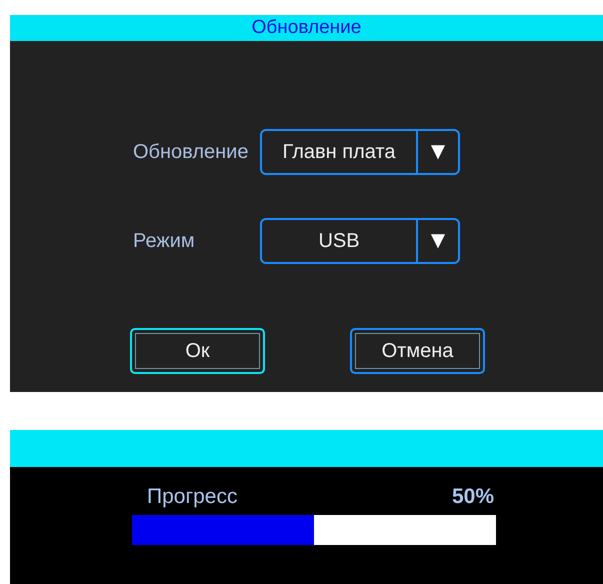  What do you see at coordinates (191, 152) in the screenshot?
I see `field-label: Обновление` at bounding box center [191, 152].